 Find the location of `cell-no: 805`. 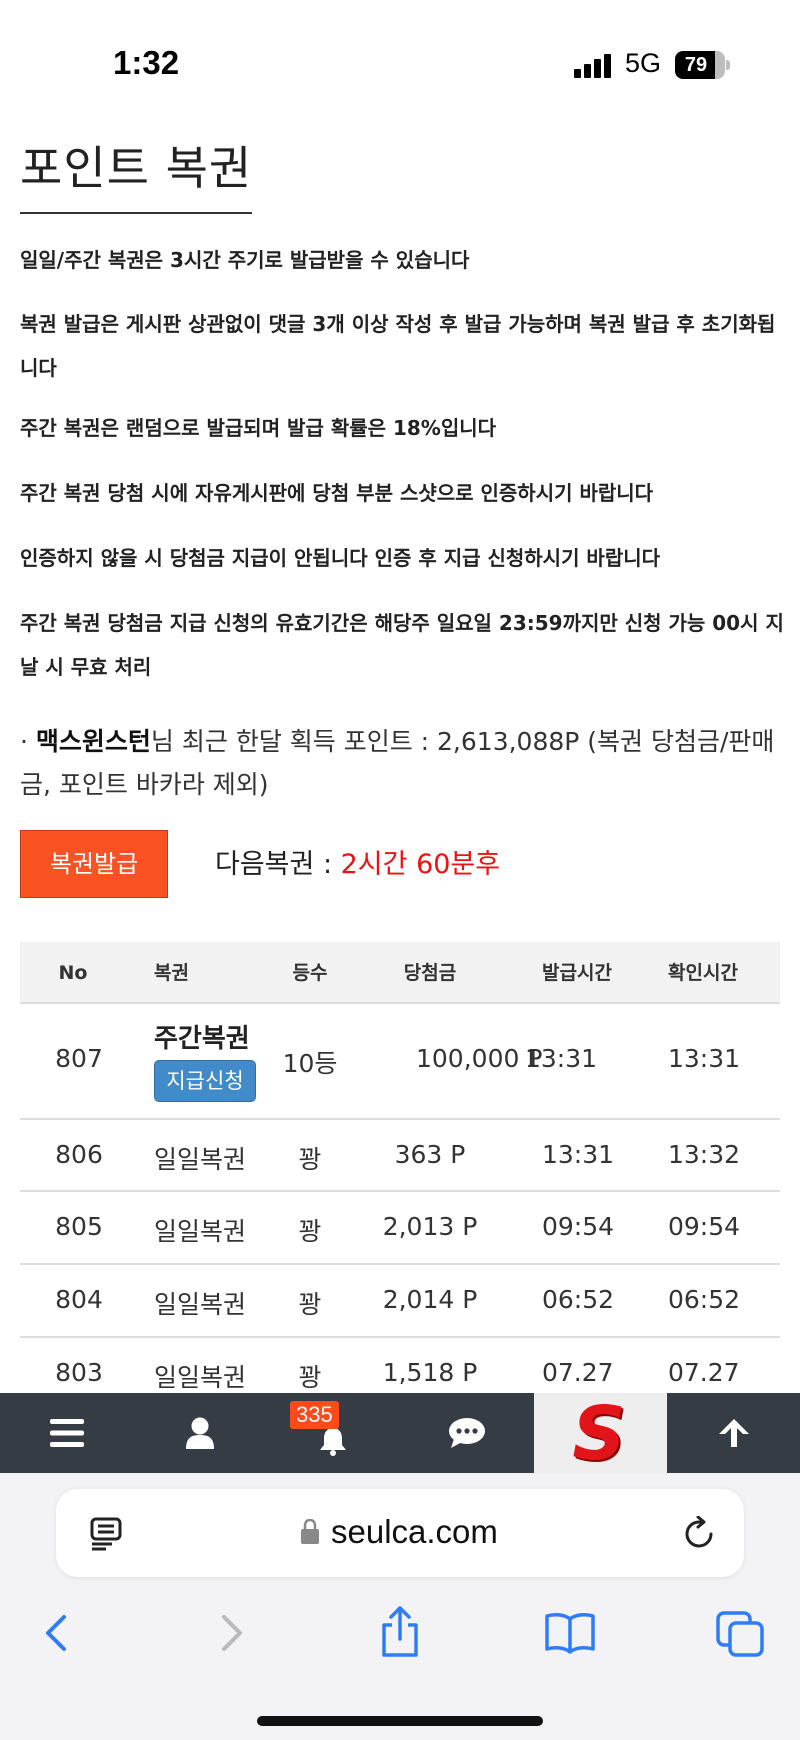

cell-no: 805 is located at coordinates (79, 1226).